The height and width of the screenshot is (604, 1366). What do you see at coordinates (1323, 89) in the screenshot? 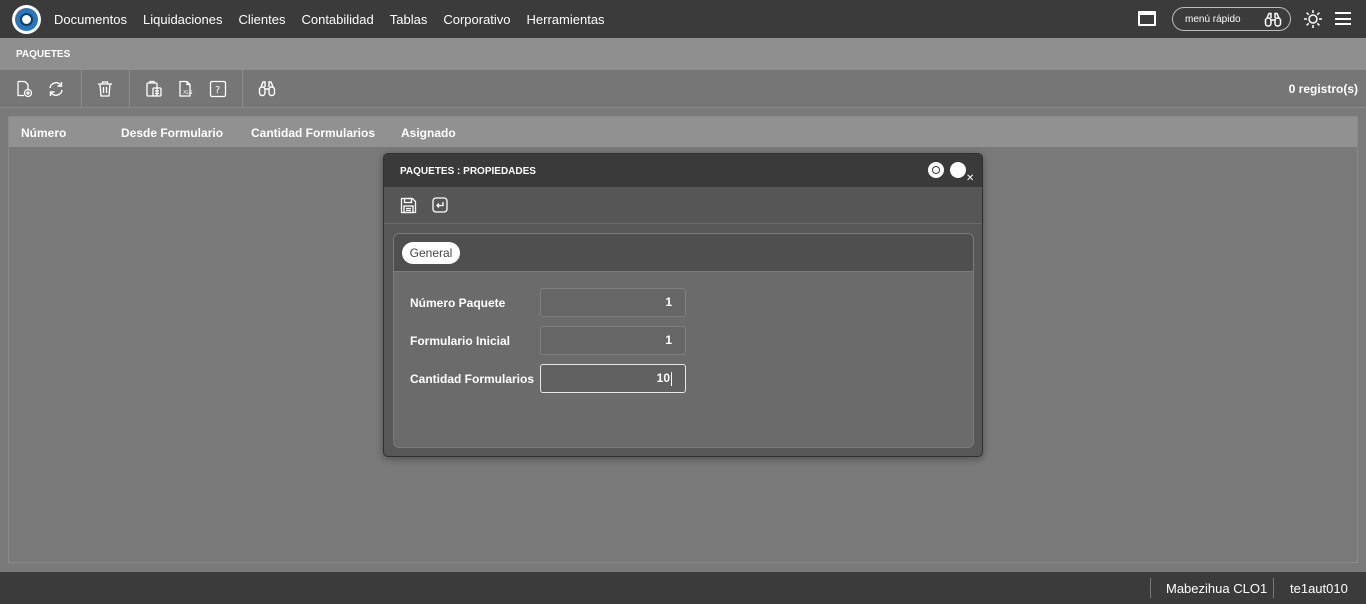
I see `record-count: 0 registro(s)` at bounding box center [1323, 89].